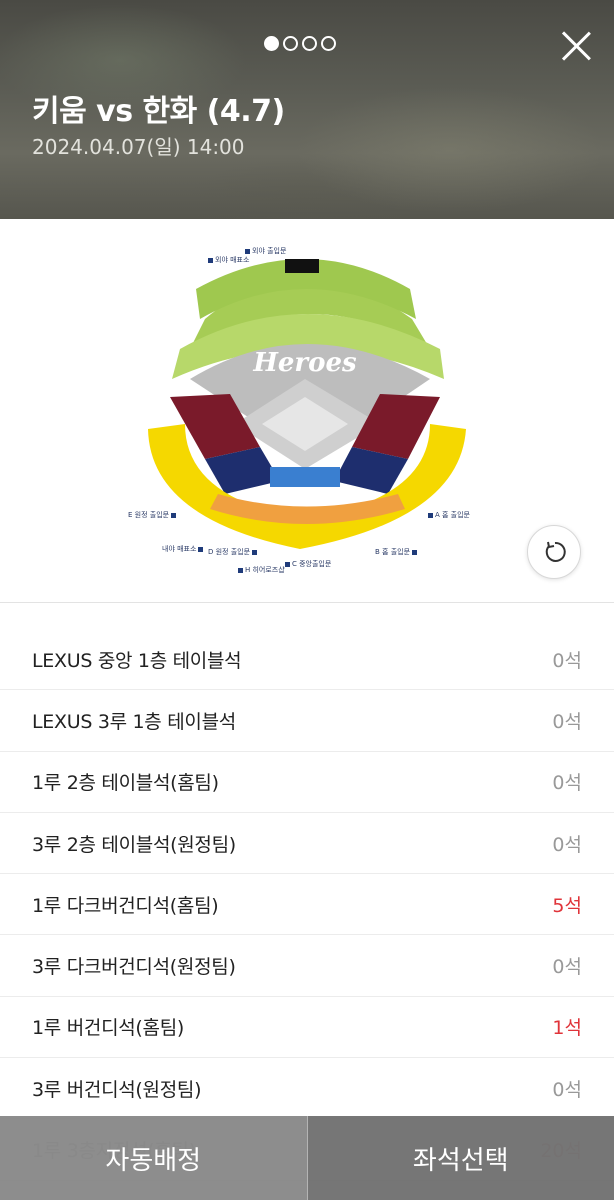 Image resolution: width=614 pixels, height=1200 pixels. Describe the element at coordinates (307, 721) in the screenshot. I see `seat-grade-row: LEXUS 3루 1층 테이블석 0석` at that location.